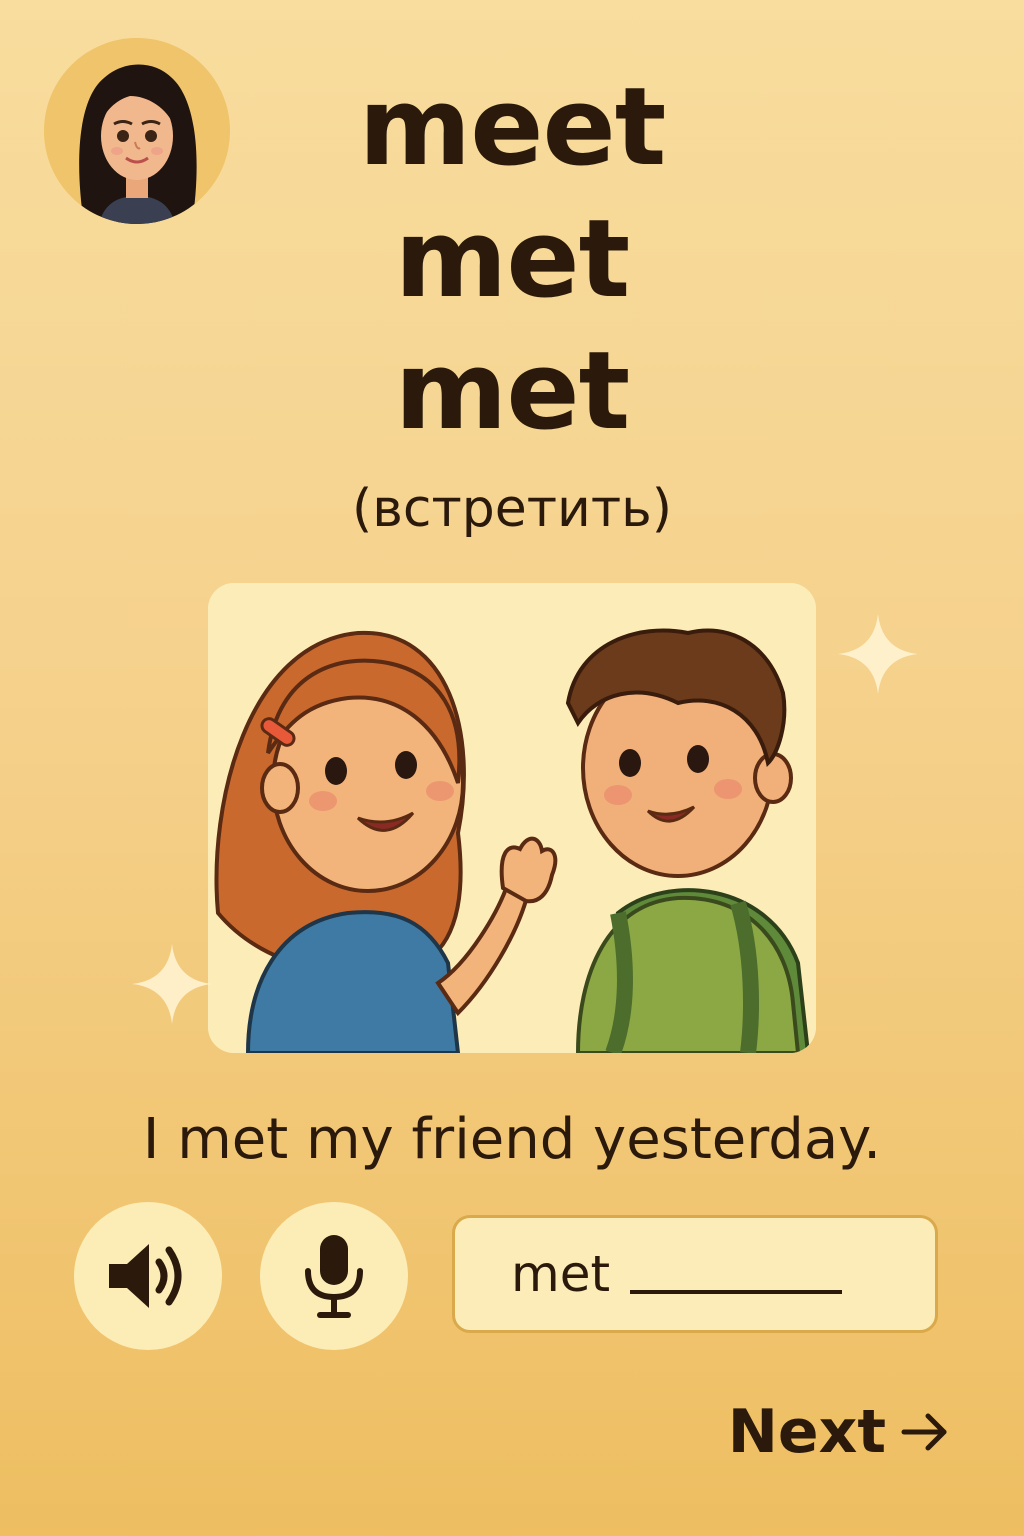 Image resolution: width=1024 pixels, height=1536 pixels. I want to click on verb-past-participle: met, so click(512, 391).